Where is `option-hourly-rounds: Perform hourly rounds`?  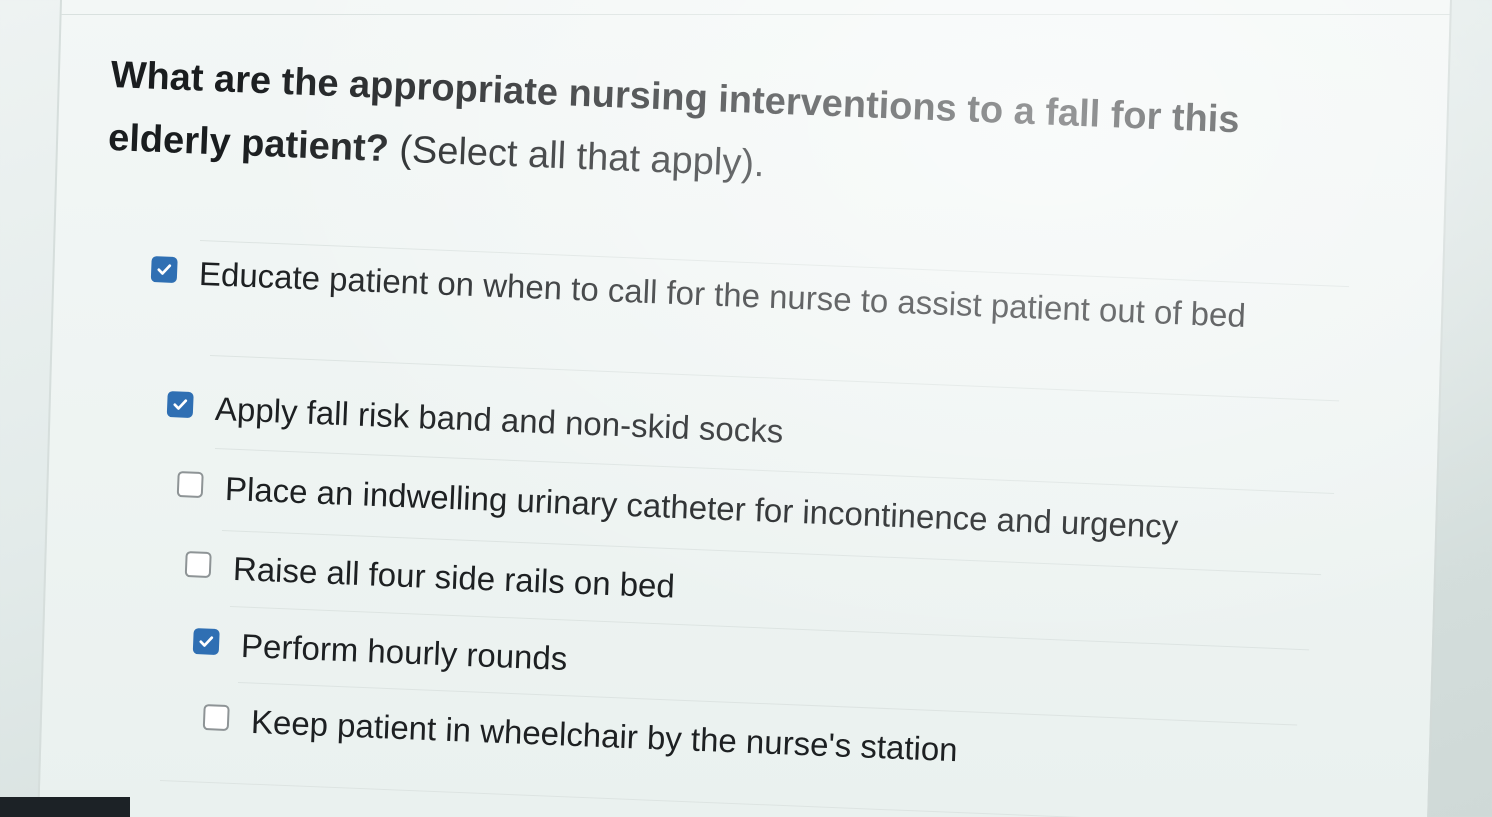 option-hourly-rounds: Perform hourly rounds is located at coordinates (742, 666).